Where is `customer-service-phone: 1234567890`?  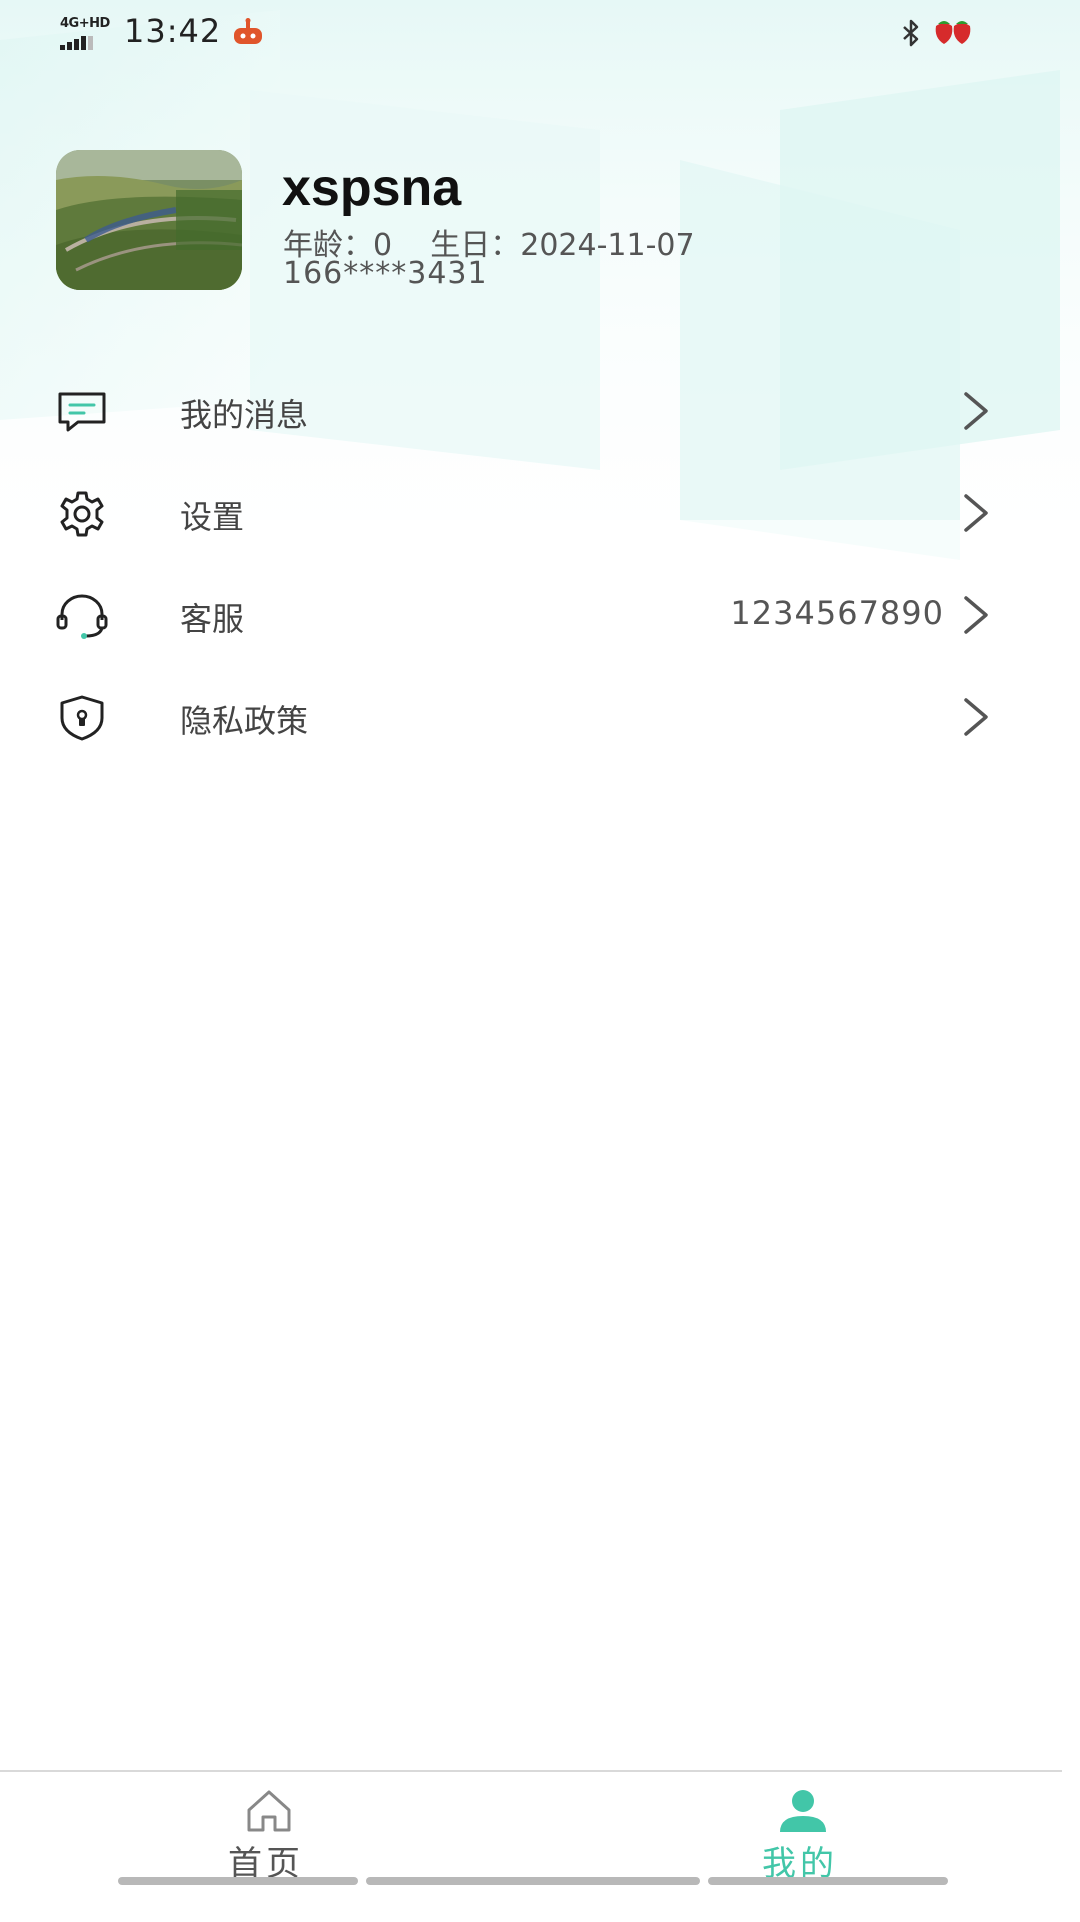 customer-service-phone: 1234567890 is located at coordinates (837, 613).